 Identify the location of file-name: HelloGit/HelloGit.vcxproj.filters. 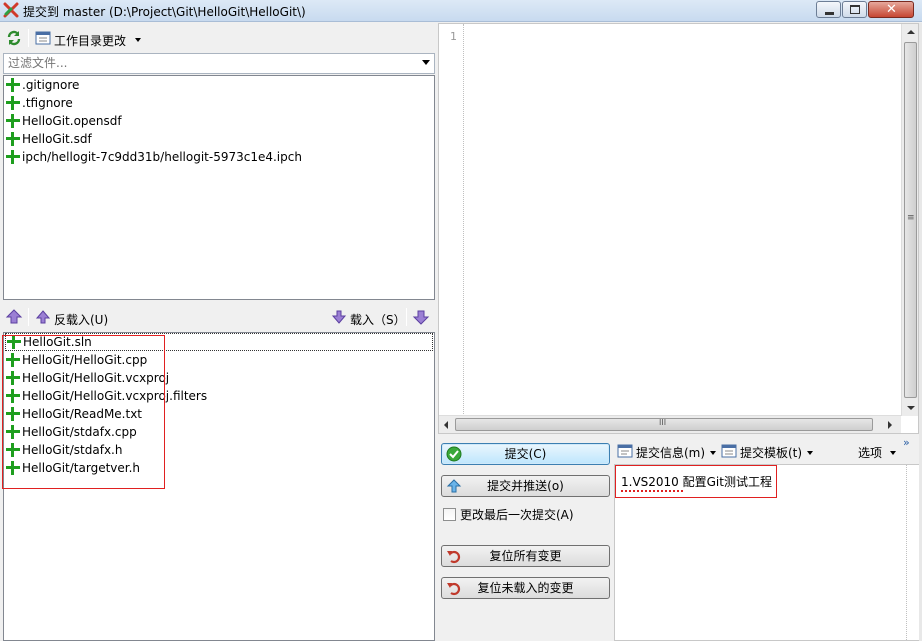
(115, 396).